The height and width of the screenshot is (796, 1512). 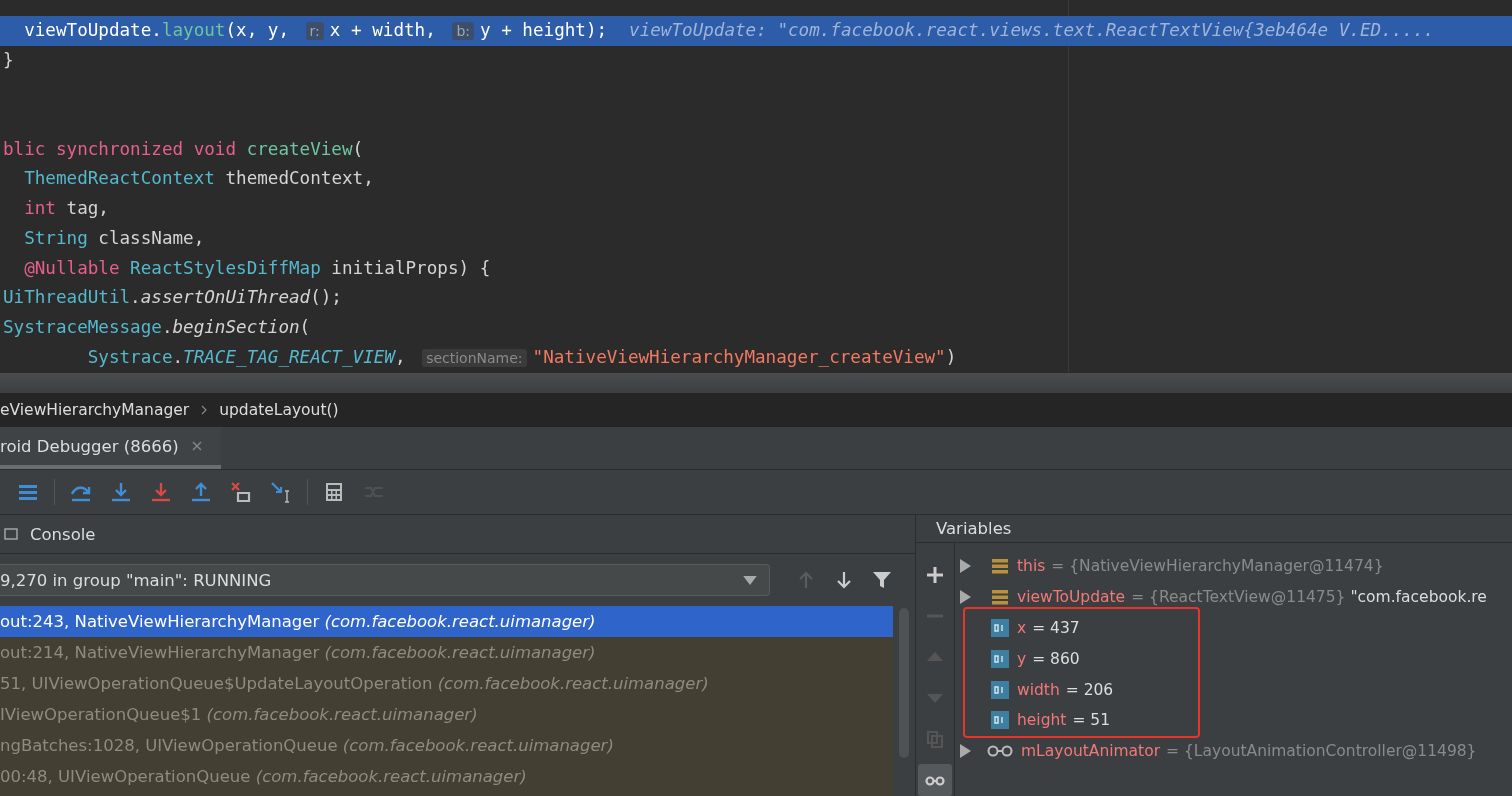 I want to click on variable-name: this, so click(x=1031, y=566).